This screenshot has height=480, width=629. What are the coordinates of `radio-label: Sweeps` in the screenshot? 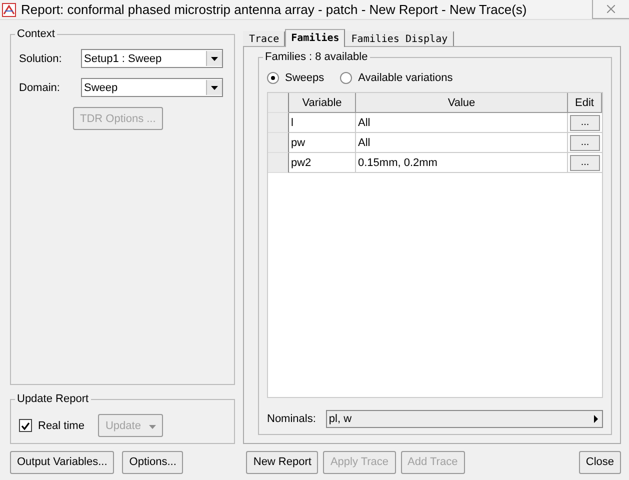 It's located at (304, 78).